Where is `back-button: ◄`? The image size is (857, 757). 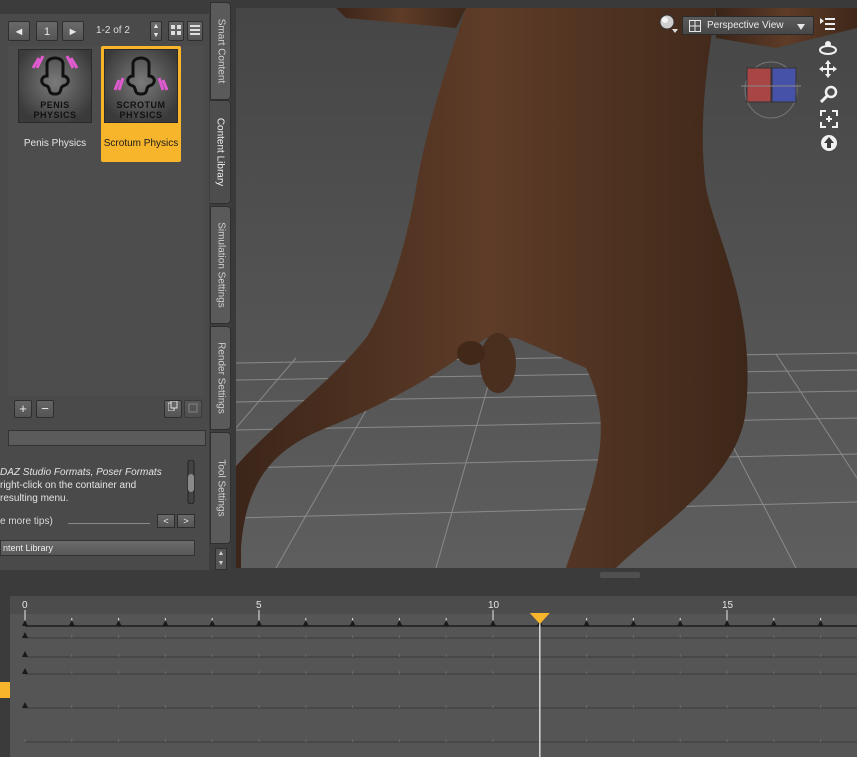
back-button: ◄ is located at coordinates (19, 31).